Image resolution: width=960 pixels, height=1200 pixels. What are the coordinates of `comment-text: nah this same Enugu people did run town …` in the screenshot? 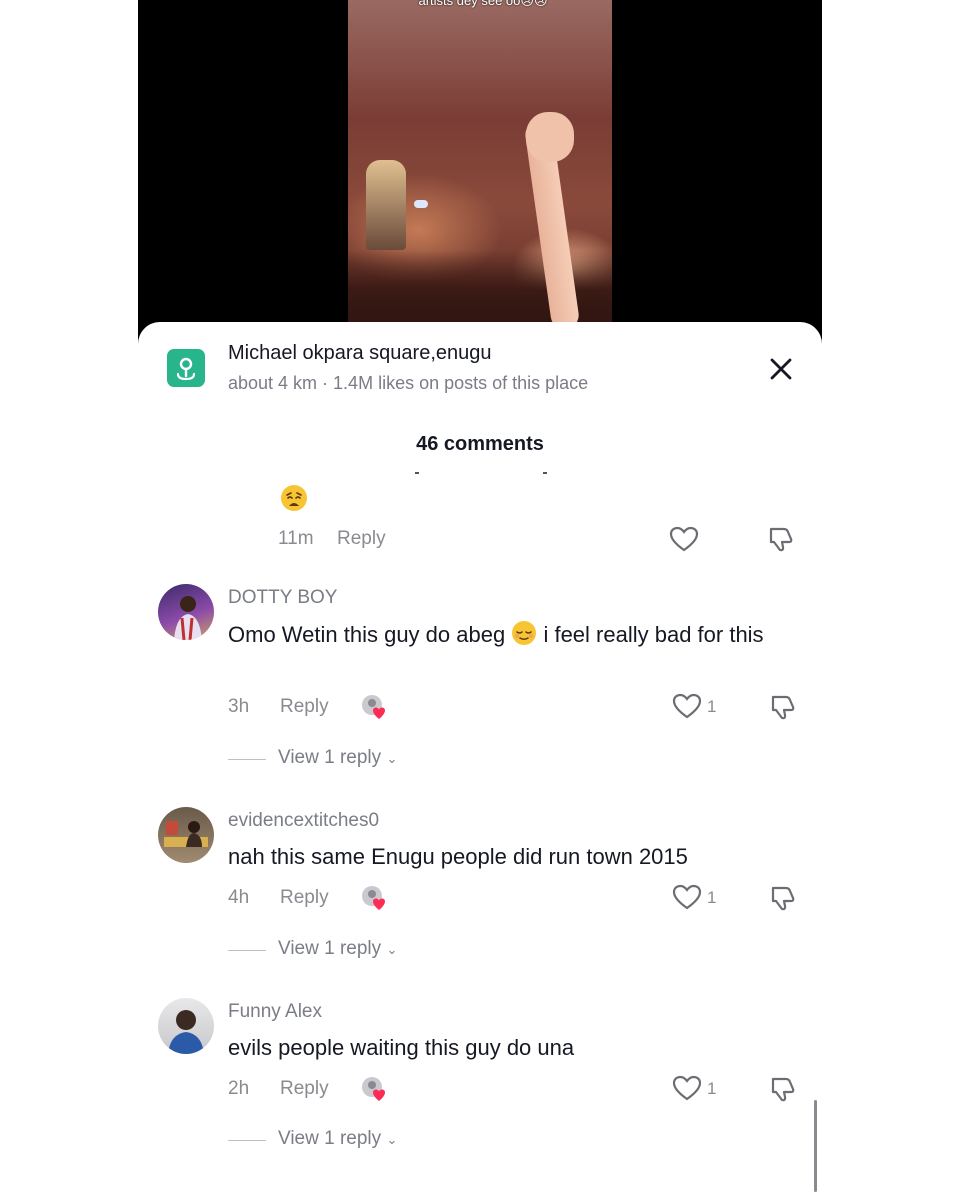 It's located at (458, 856).